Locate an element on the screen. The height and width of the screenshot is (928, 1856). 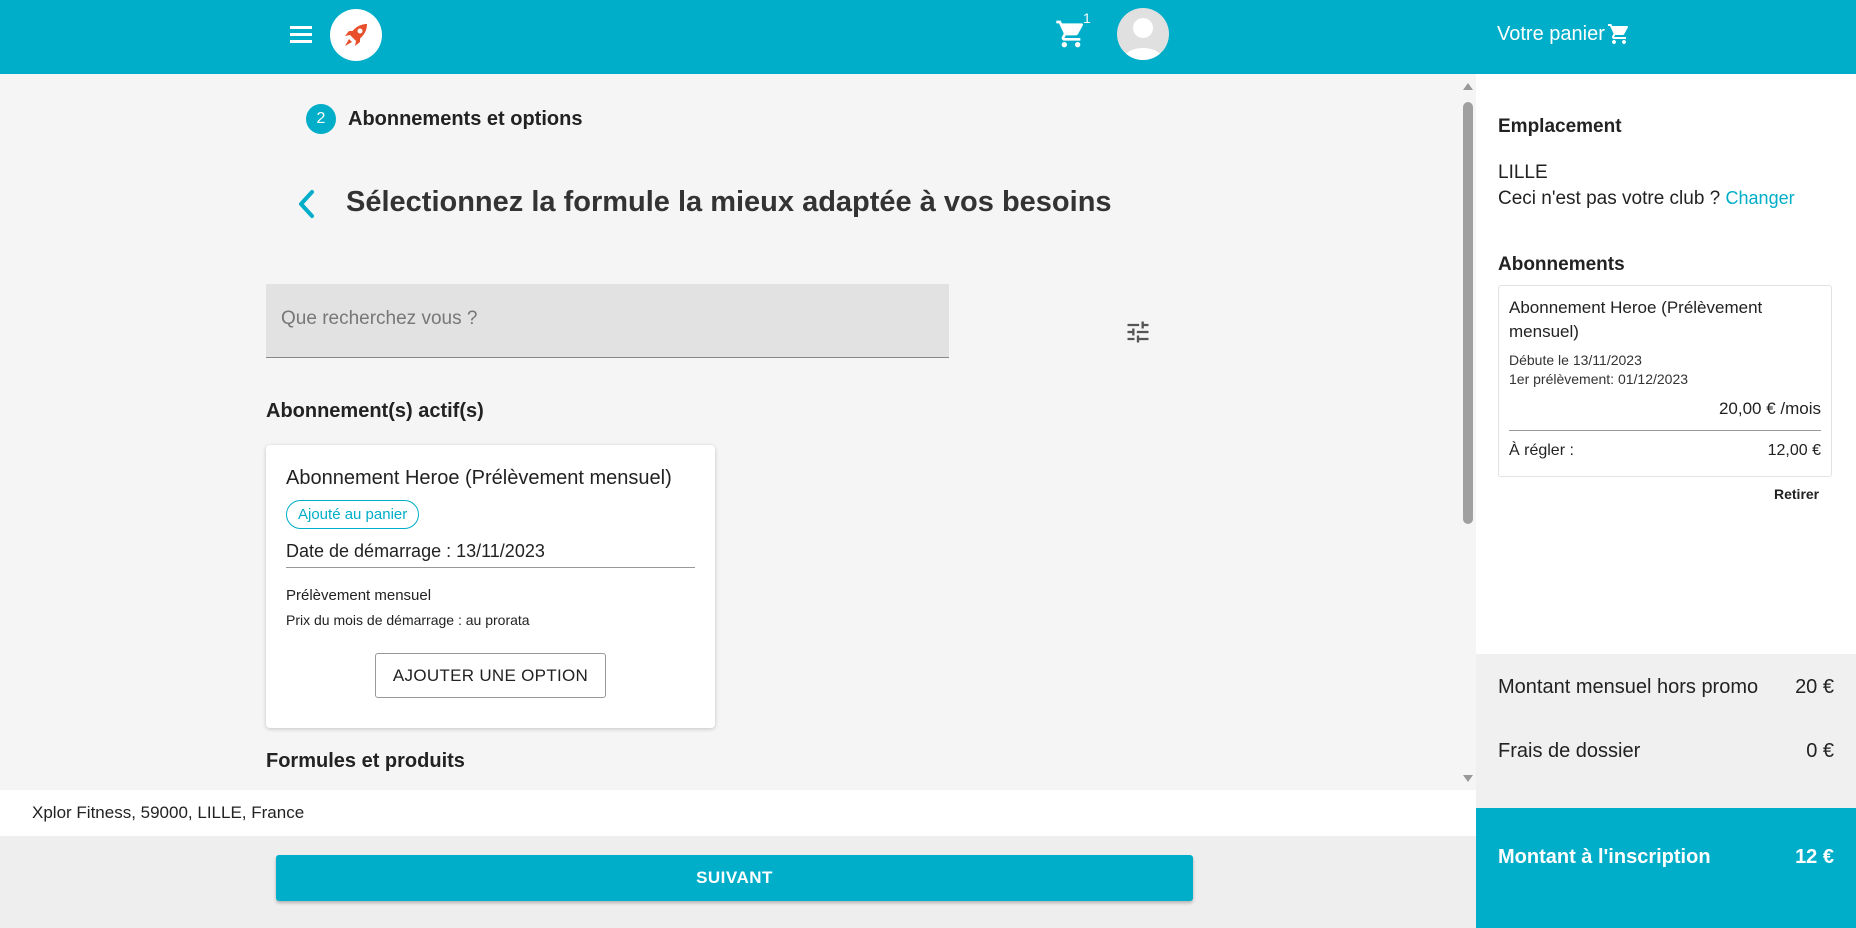
scroll-up-arrow is located at coordinates (1468, 86).